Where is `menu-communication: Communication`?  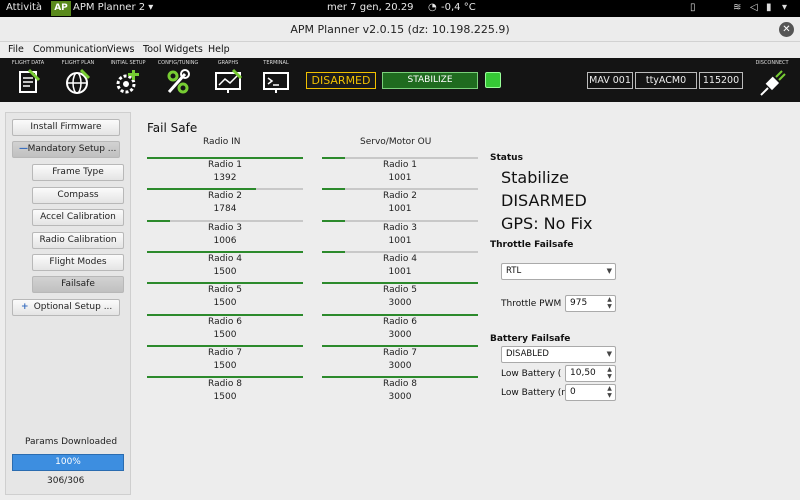
menu-communication: Communication is located at coordinates (70, 49).